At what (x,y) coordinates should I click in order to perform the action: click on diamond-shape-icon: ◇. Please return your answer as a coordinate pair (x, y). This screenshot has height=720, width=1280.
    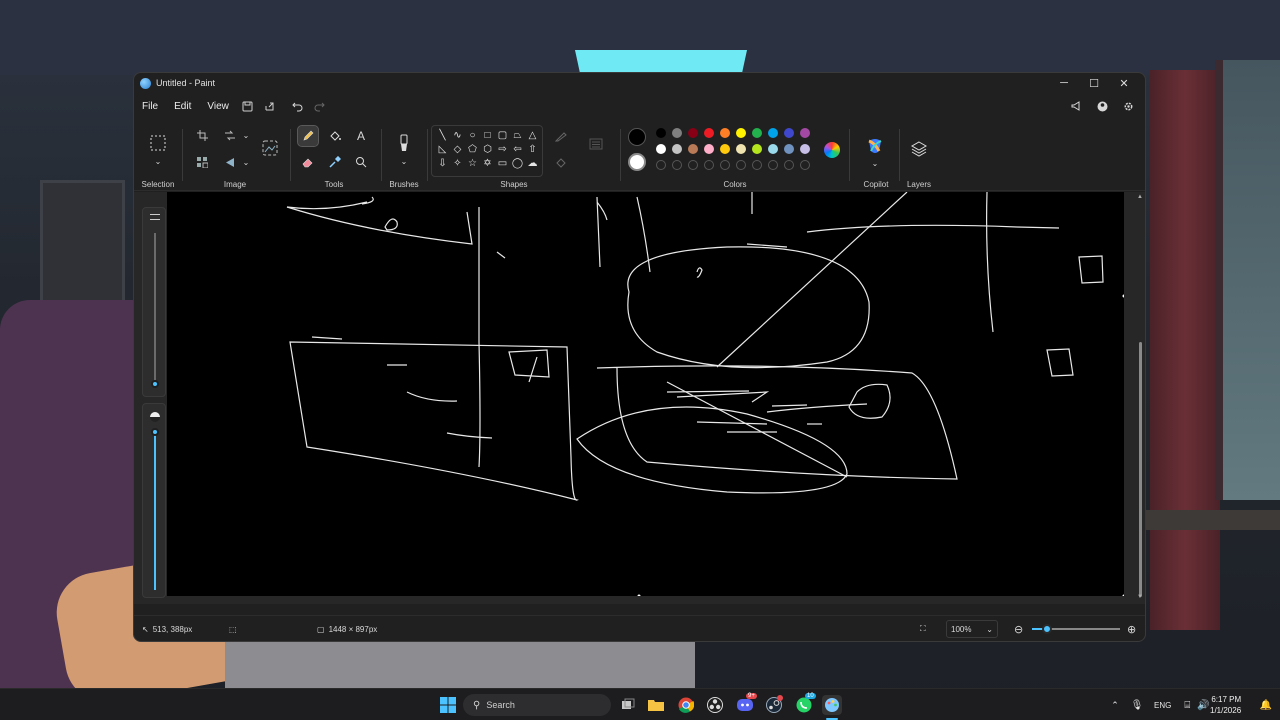
    Looking at the image, I should click on (457, 149).